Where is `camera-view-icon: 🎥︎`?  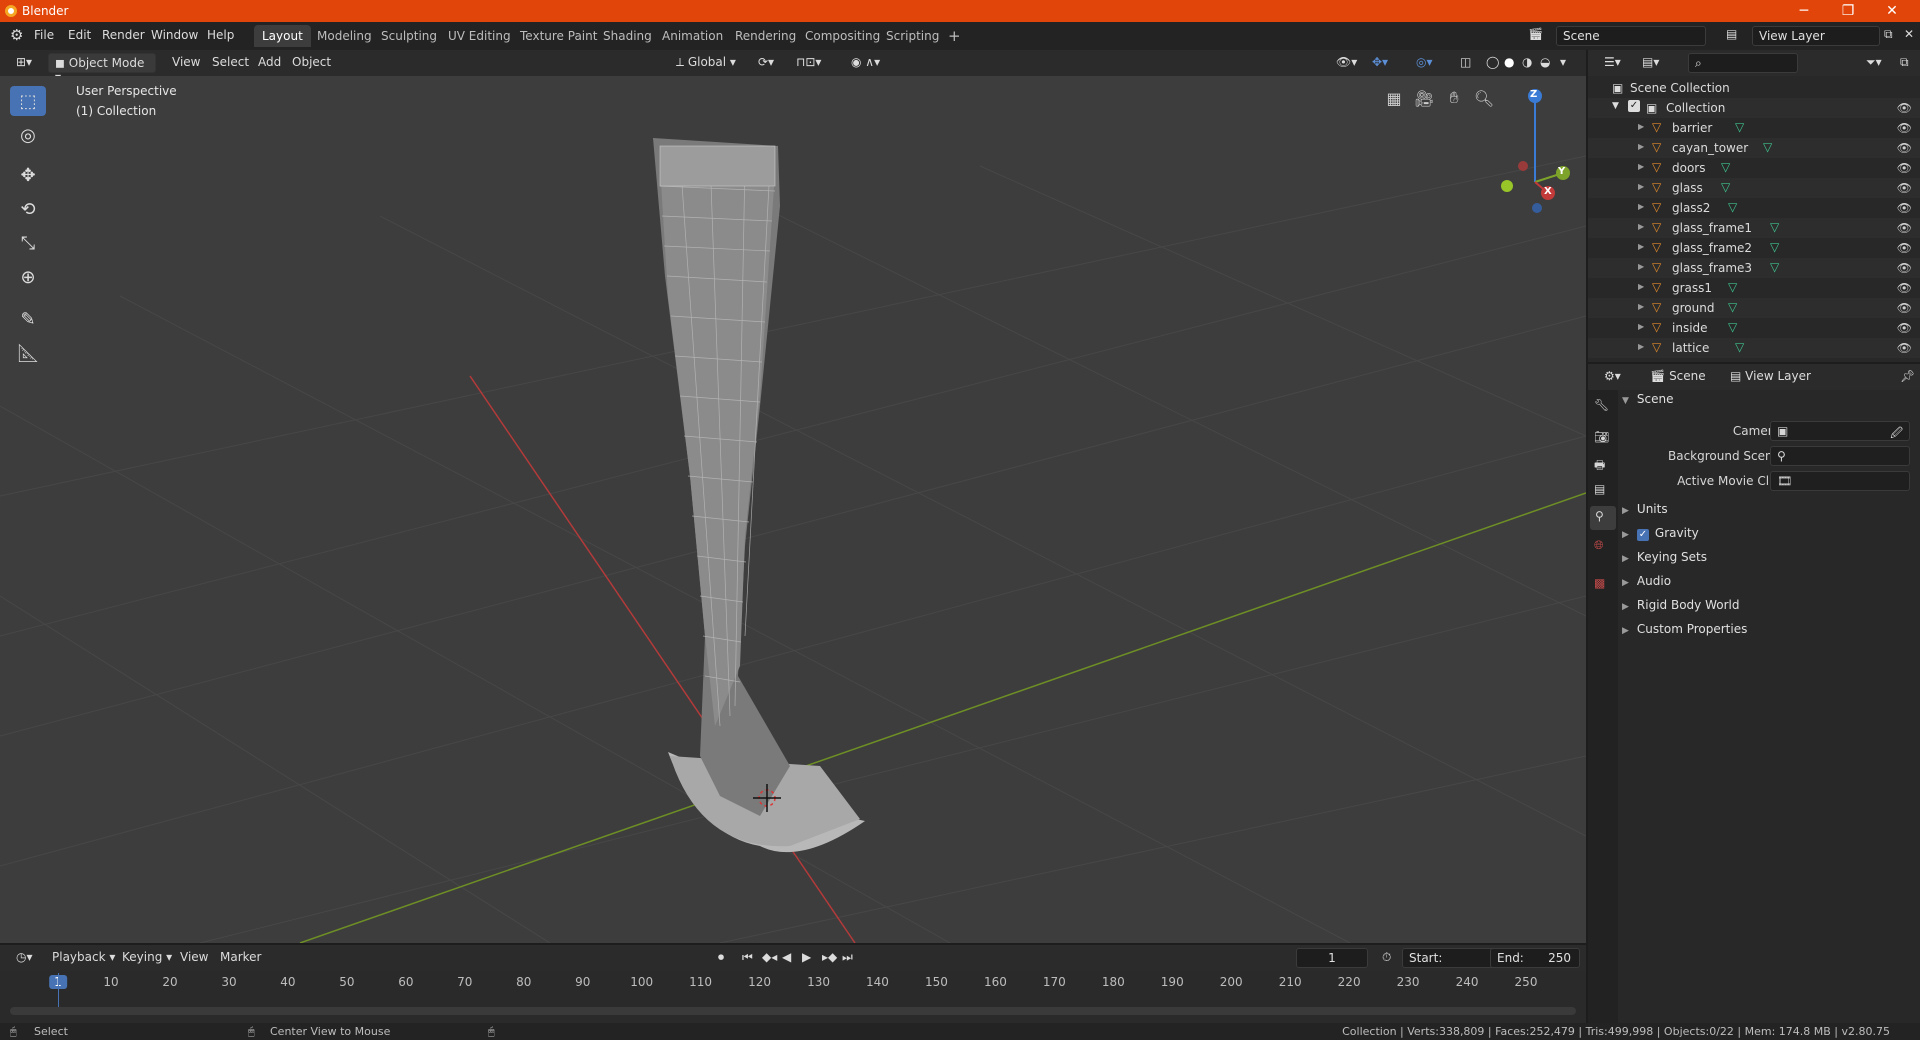
camera-view-icon: 🎥︎ is located at coordinates (1424, 98).